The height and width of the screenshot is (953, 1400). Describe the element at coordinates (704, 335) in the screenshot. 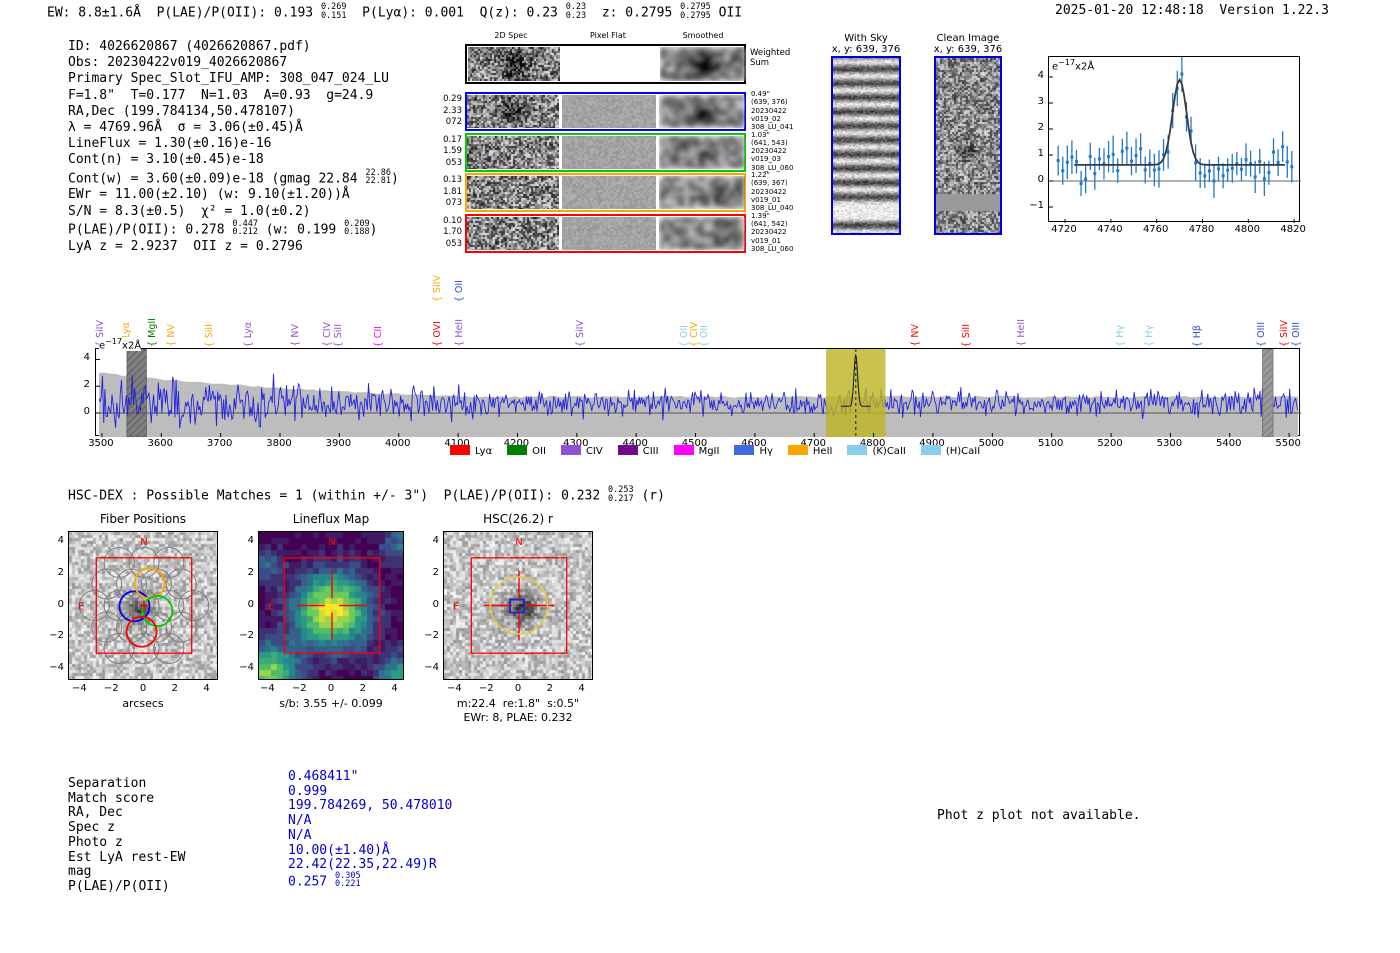

I see `line-label-text: { OII` at that location.